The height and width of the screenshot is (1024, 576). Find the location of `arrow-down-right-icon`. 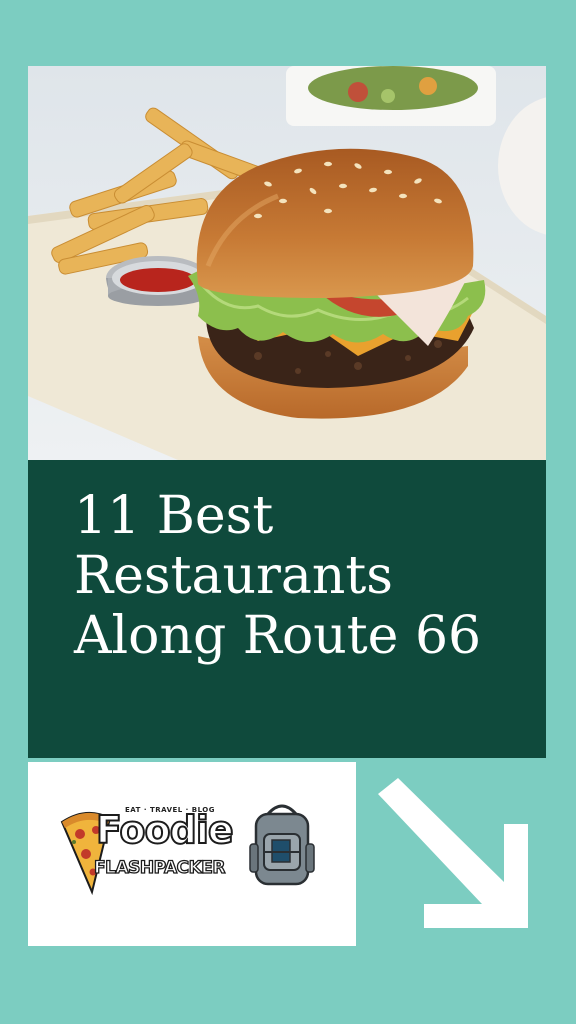

arrow-down-right-icon is located at coordinates (453, 853).